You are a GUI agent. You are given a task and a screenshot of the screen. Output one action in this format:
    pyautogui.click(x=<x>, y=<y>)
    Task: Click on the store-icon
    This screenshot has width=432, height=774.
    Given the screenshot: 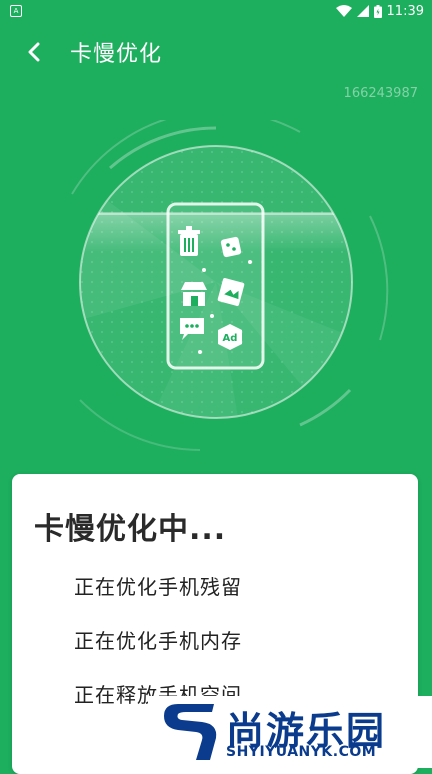 What is the action you would take?
    pyautogui.click(x=194, y=294)
    